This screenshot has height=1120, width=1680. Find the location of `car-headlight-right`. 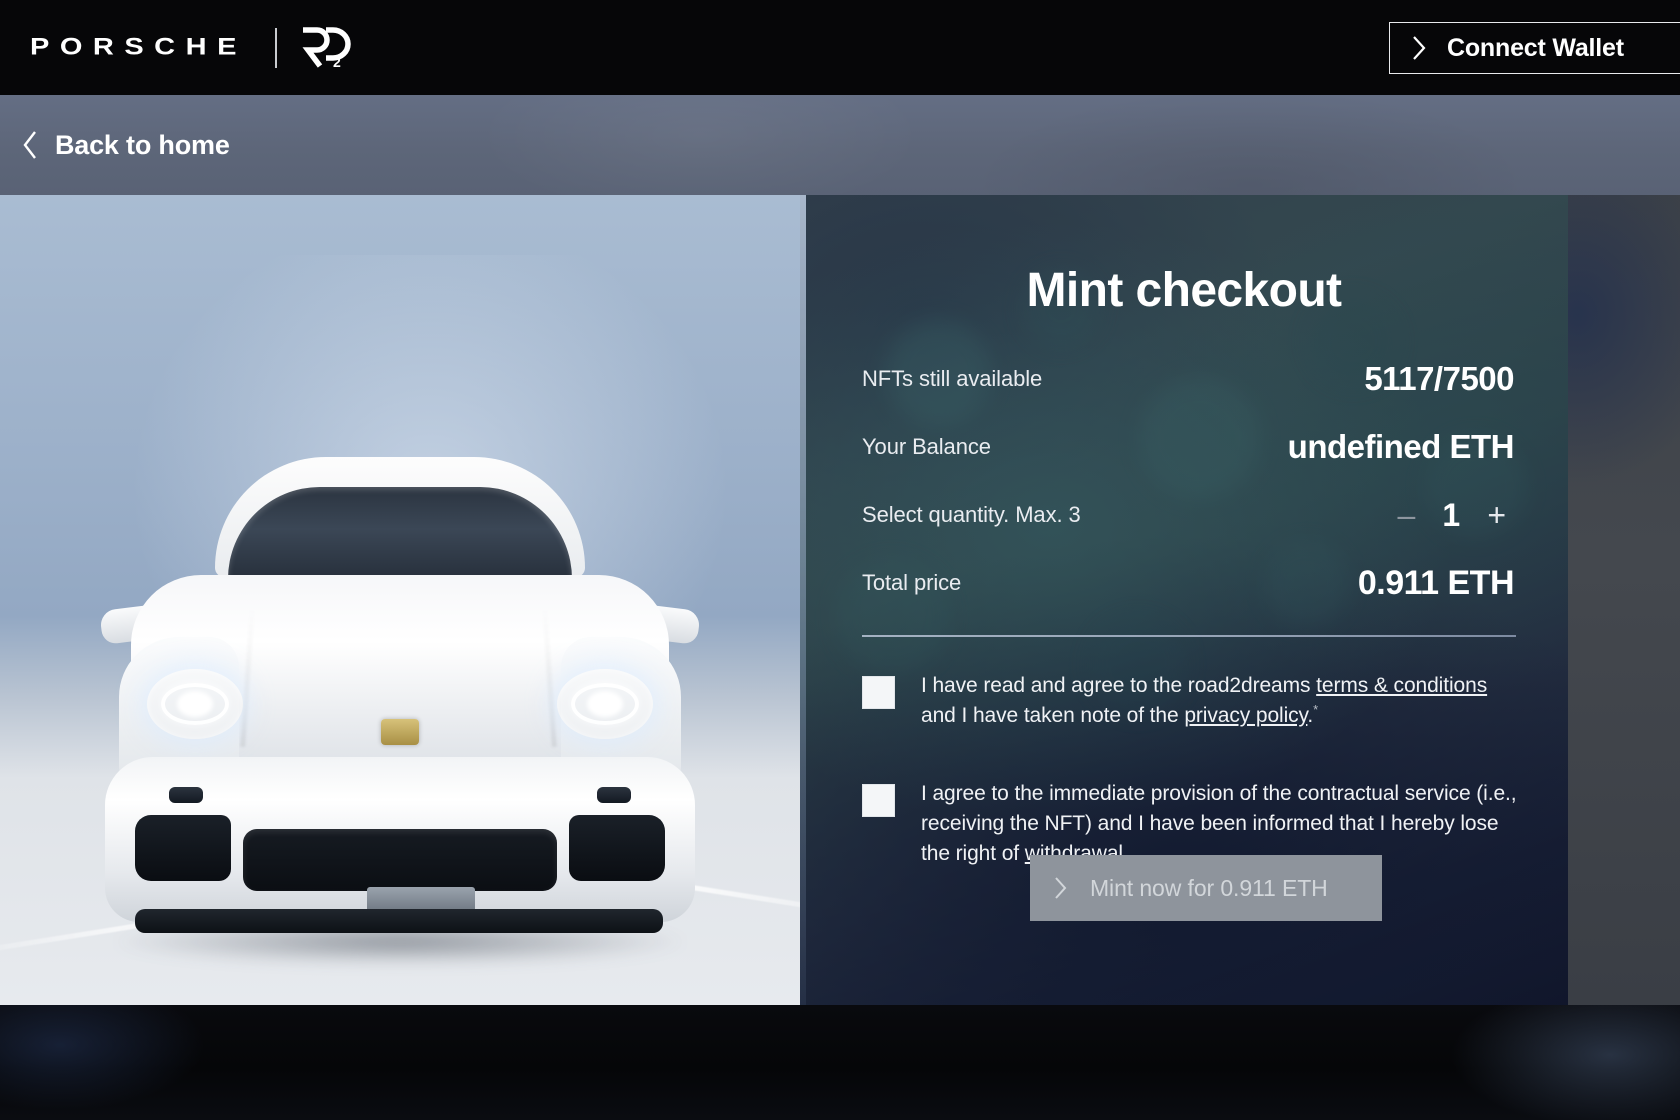

car-headlight-right is located at coordinates (605, 704).